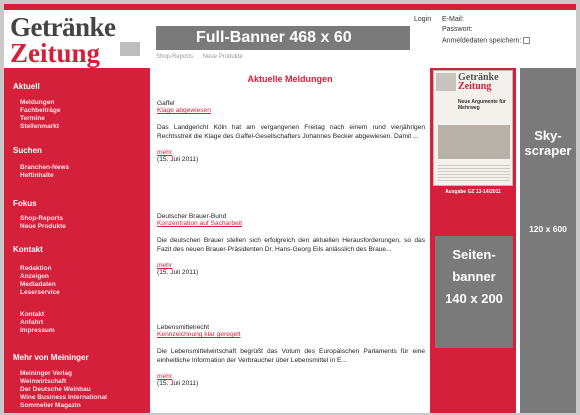 The height and width of the screenshot is (415, 580). What do you see at coordinates (26, 86) in the screenshot?
I see `sidebar-section-title: Aktuell` at bounding box center [26, 86].